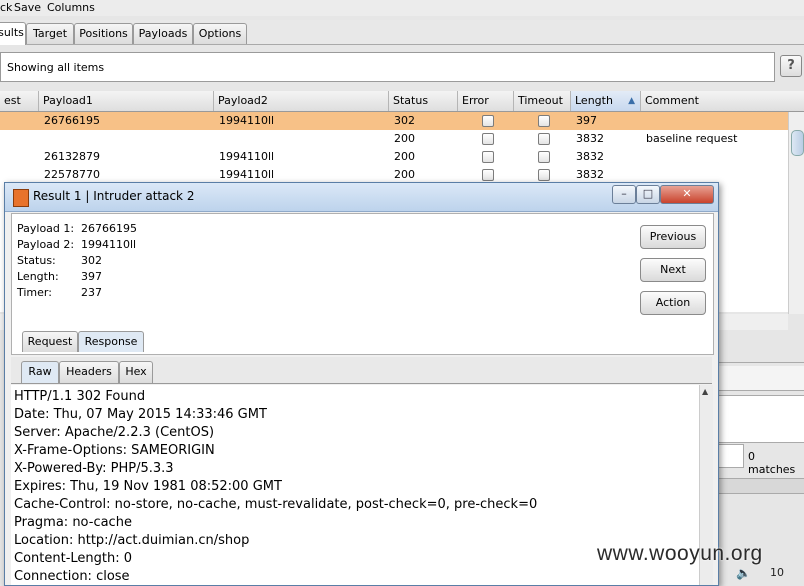 This screenshot has height=586, width=804. What do you see at coordinates (743, 573) in the screenshot?
I see `speaker-icon: 🔈` at bounding box center [743, 573].